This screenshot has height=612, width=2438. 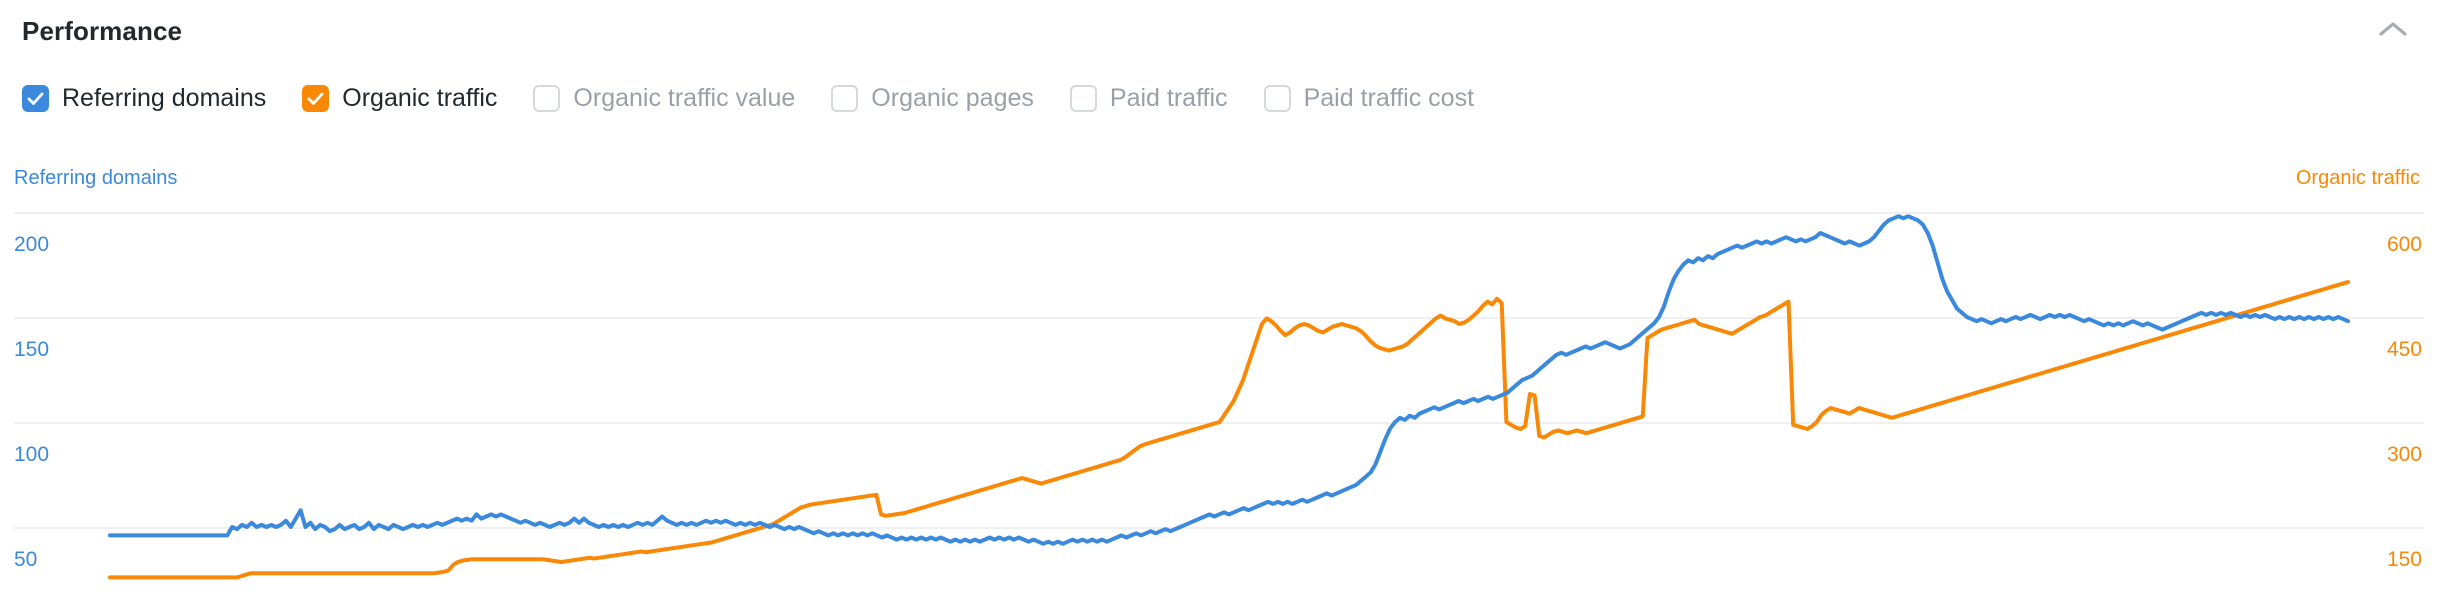 What do you see at coordinates (1219, 31) in the screenshot?
I see `panel-header: Performance` at bounding box center [1219, 31].